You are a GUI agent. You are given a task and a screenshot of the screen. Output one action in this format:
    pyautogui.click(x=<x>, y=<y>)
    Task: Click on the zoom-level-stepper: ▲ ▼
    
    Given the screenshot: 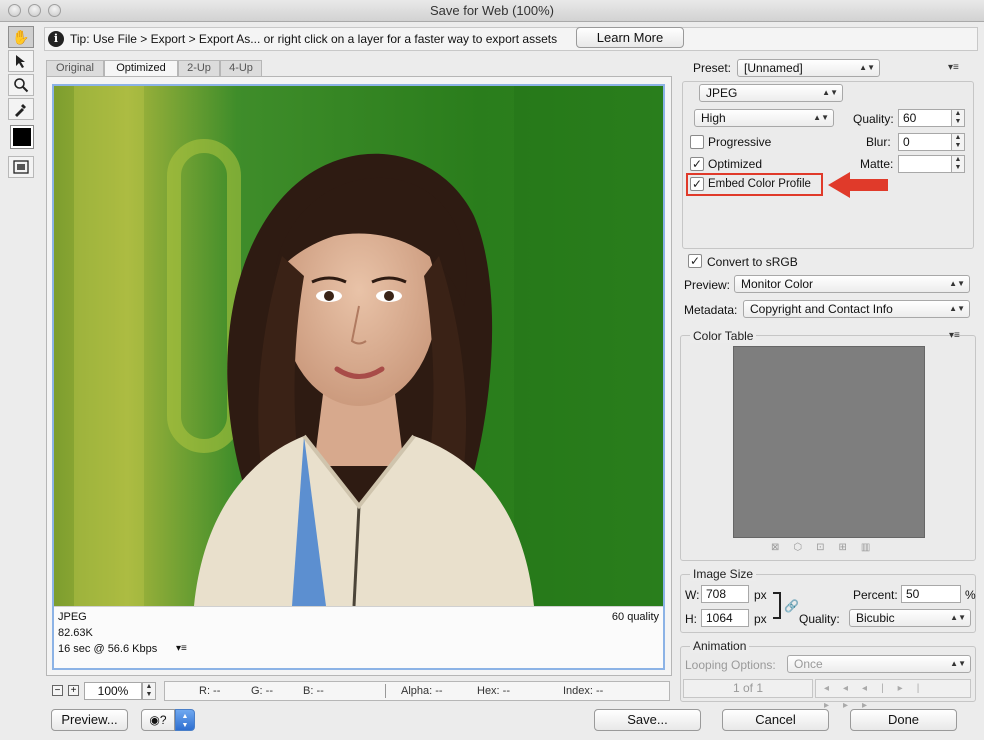 What is the action you would take?
    pyautogui.click(x=149, y=691)
    